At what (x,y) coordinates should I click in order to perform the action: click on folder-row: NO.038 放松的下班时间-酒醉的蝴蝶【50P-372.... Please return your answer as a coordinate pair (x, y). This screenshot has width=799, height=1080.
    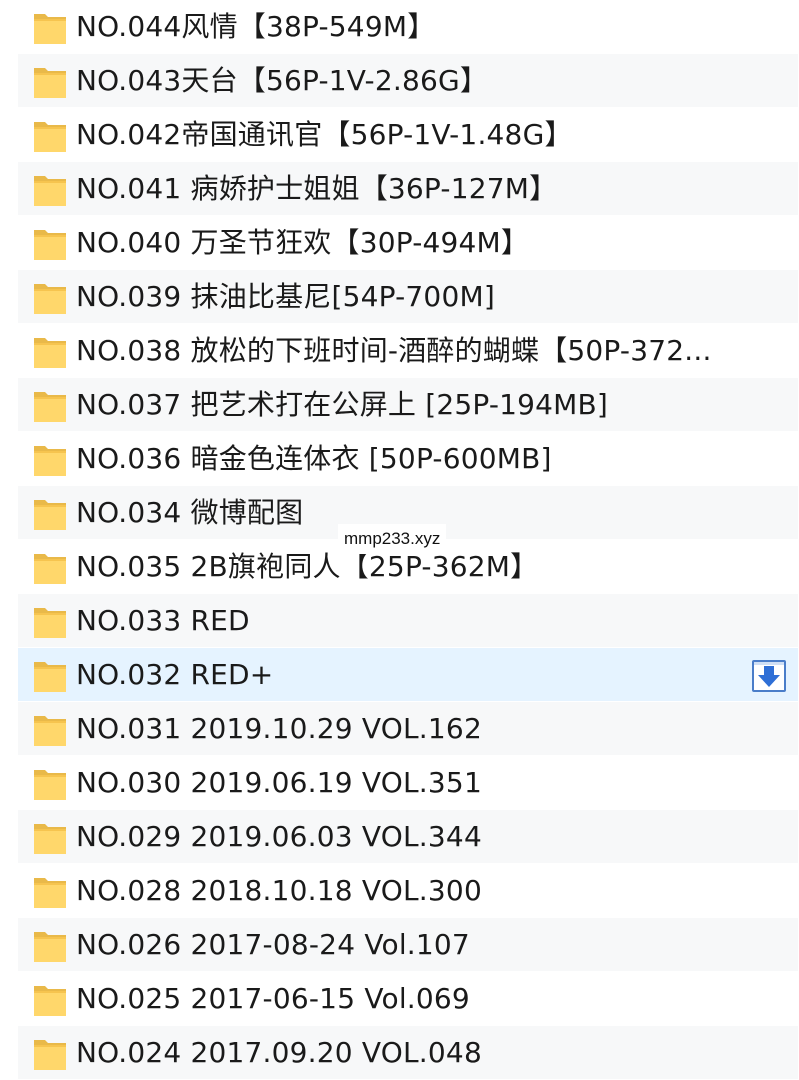
    Looking at the image, I should click on (408, 351).